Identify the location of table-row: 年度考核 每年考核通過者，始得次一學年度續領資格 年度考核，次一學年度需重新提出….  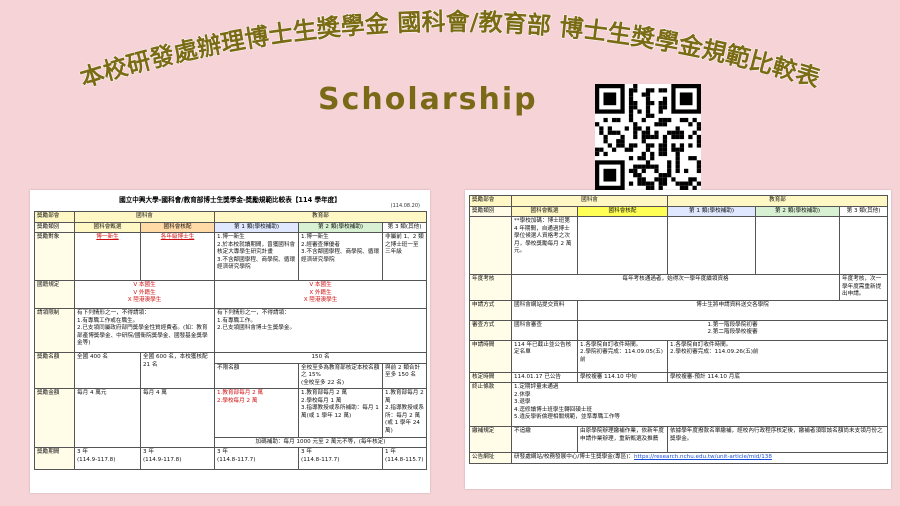
(679, 287).